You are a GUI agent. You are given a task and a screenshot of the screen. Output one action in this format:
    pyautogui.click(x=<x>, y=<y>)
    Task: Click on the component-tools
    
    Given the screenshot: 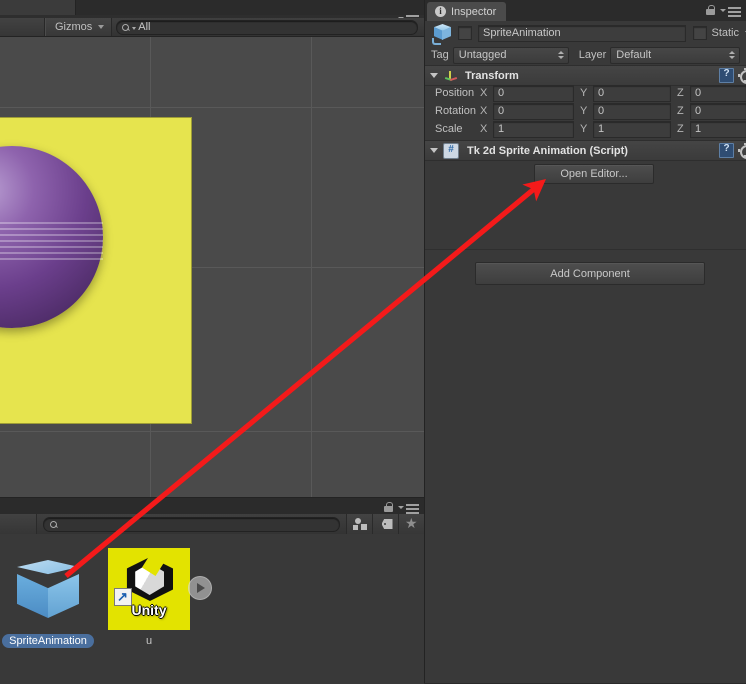 What is the action you would take?
    pyautogui.click(x=732, y=151)
    